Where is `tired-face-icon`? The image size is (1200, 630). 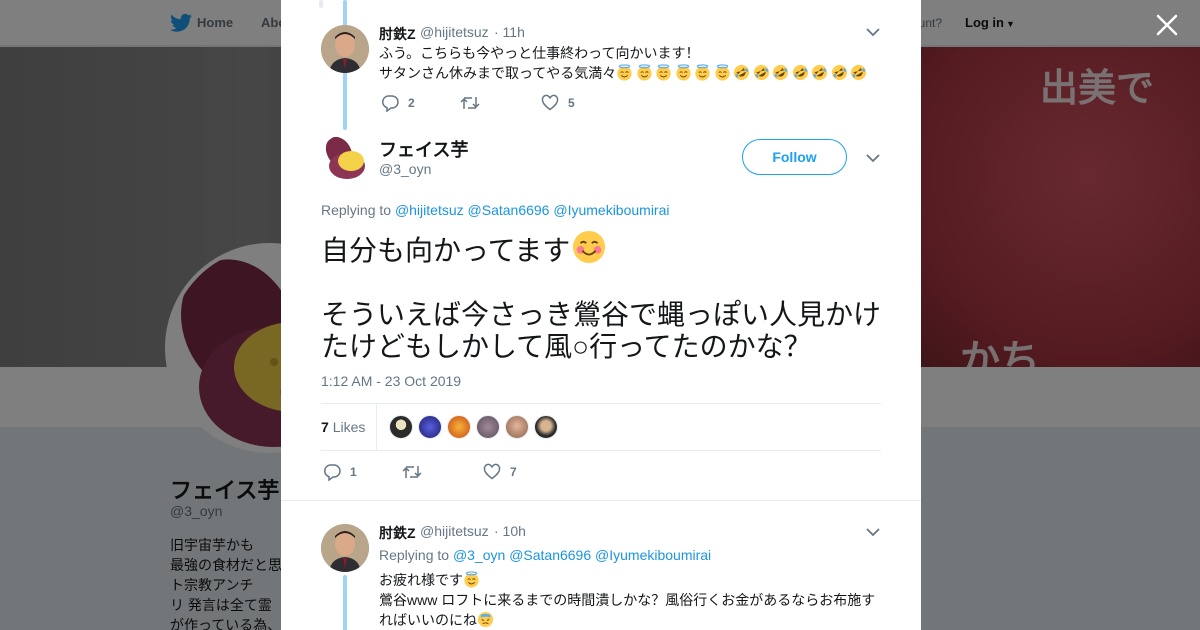 tired-face-icon is located at coordinates (485, 619).